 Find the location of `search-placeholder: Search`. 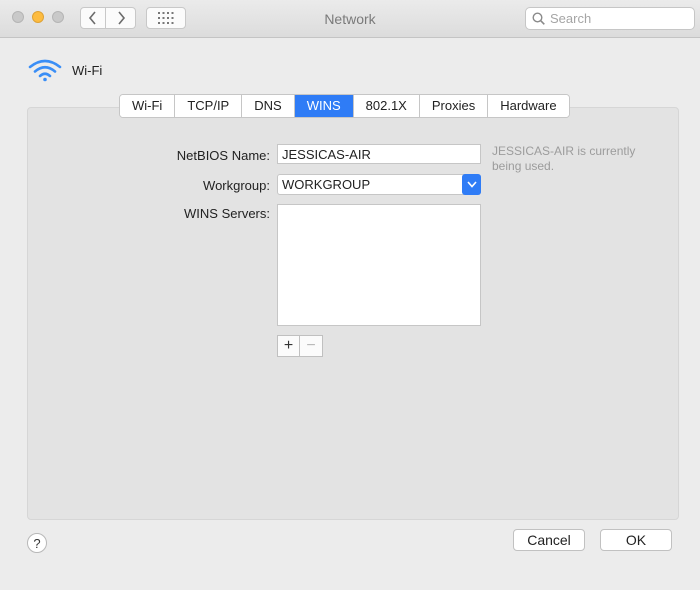

search-placeholder: Search is located at coordinates (571, 18).